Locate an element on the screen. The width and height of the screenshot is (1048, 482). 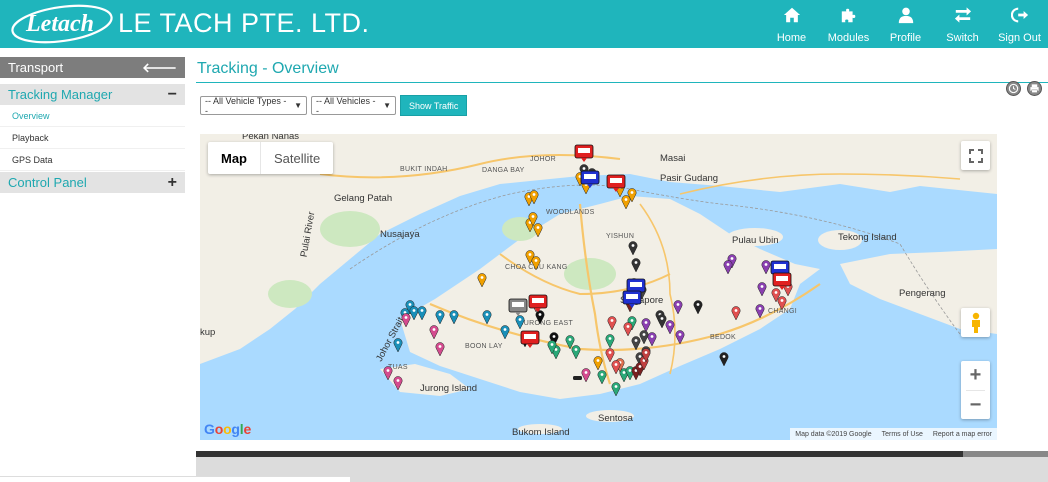
collapse-section-icon: − is located at coordinates (172, 95).